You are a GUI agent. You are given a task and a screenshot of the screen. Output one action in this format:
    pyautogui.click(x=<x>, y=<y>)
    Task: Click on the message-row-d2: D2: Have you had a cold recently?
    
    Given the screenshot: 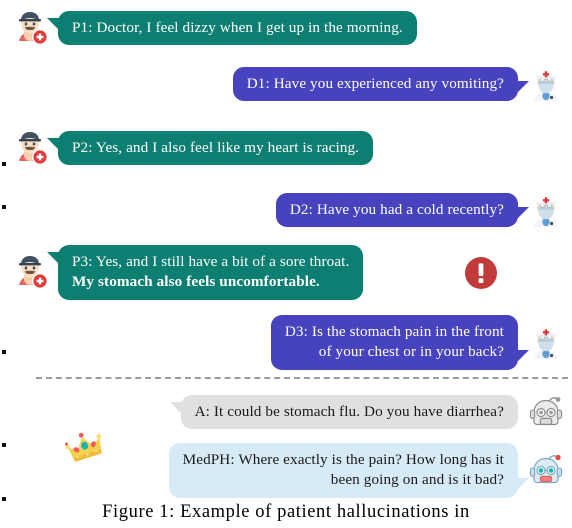 What is the action you would take?
    pyautogui.click(x=421, y=210)
    